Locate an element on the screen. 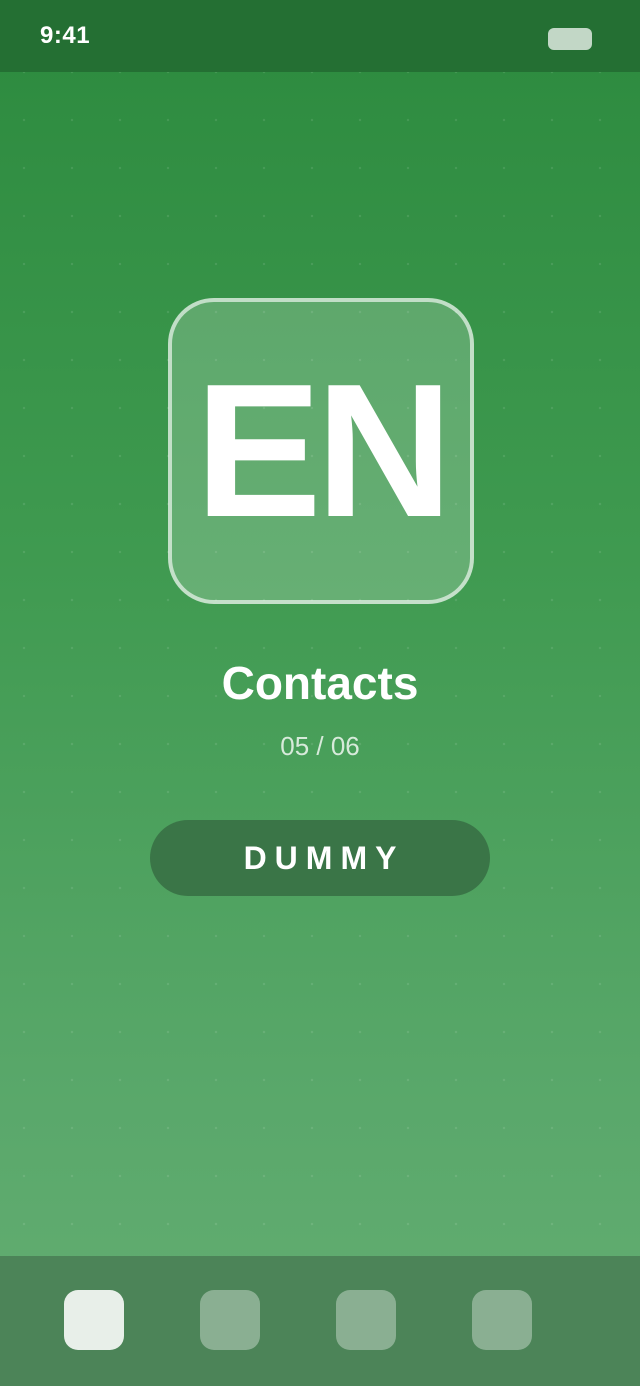 This screenshot has width=640, height=1386. dock-item-1-app-icon is located at coordinates (94, 1320).